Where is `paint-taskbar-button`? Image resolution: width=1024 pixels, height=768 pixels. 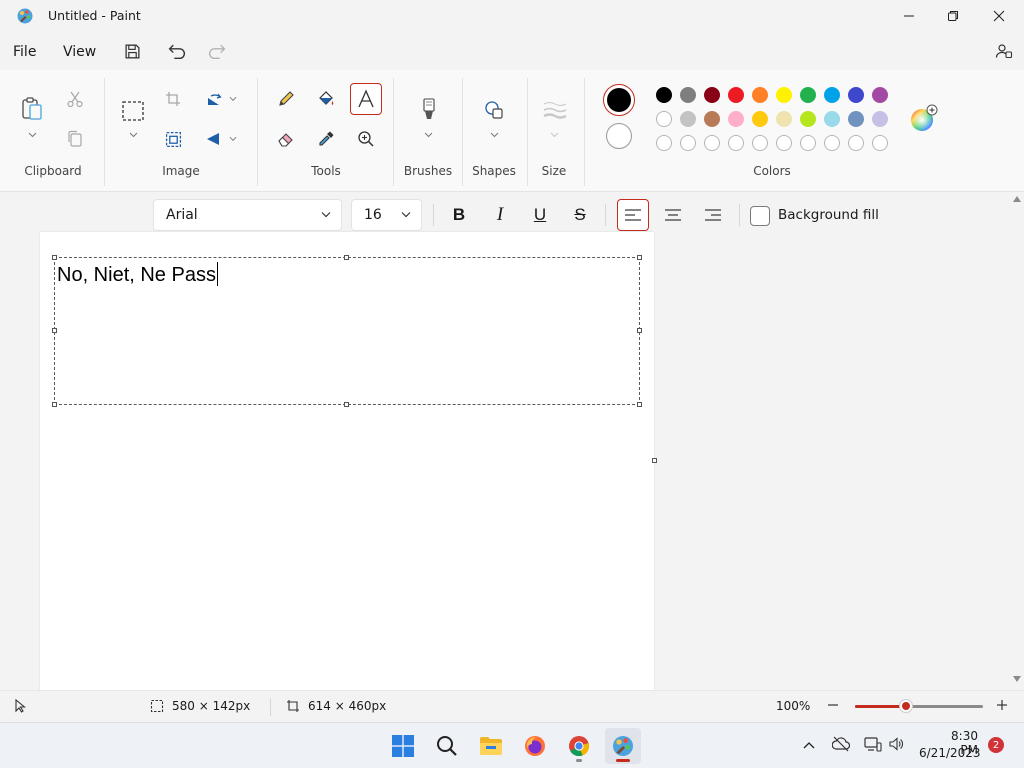 paint-taskbar-button is located at coordinates (623, 746).